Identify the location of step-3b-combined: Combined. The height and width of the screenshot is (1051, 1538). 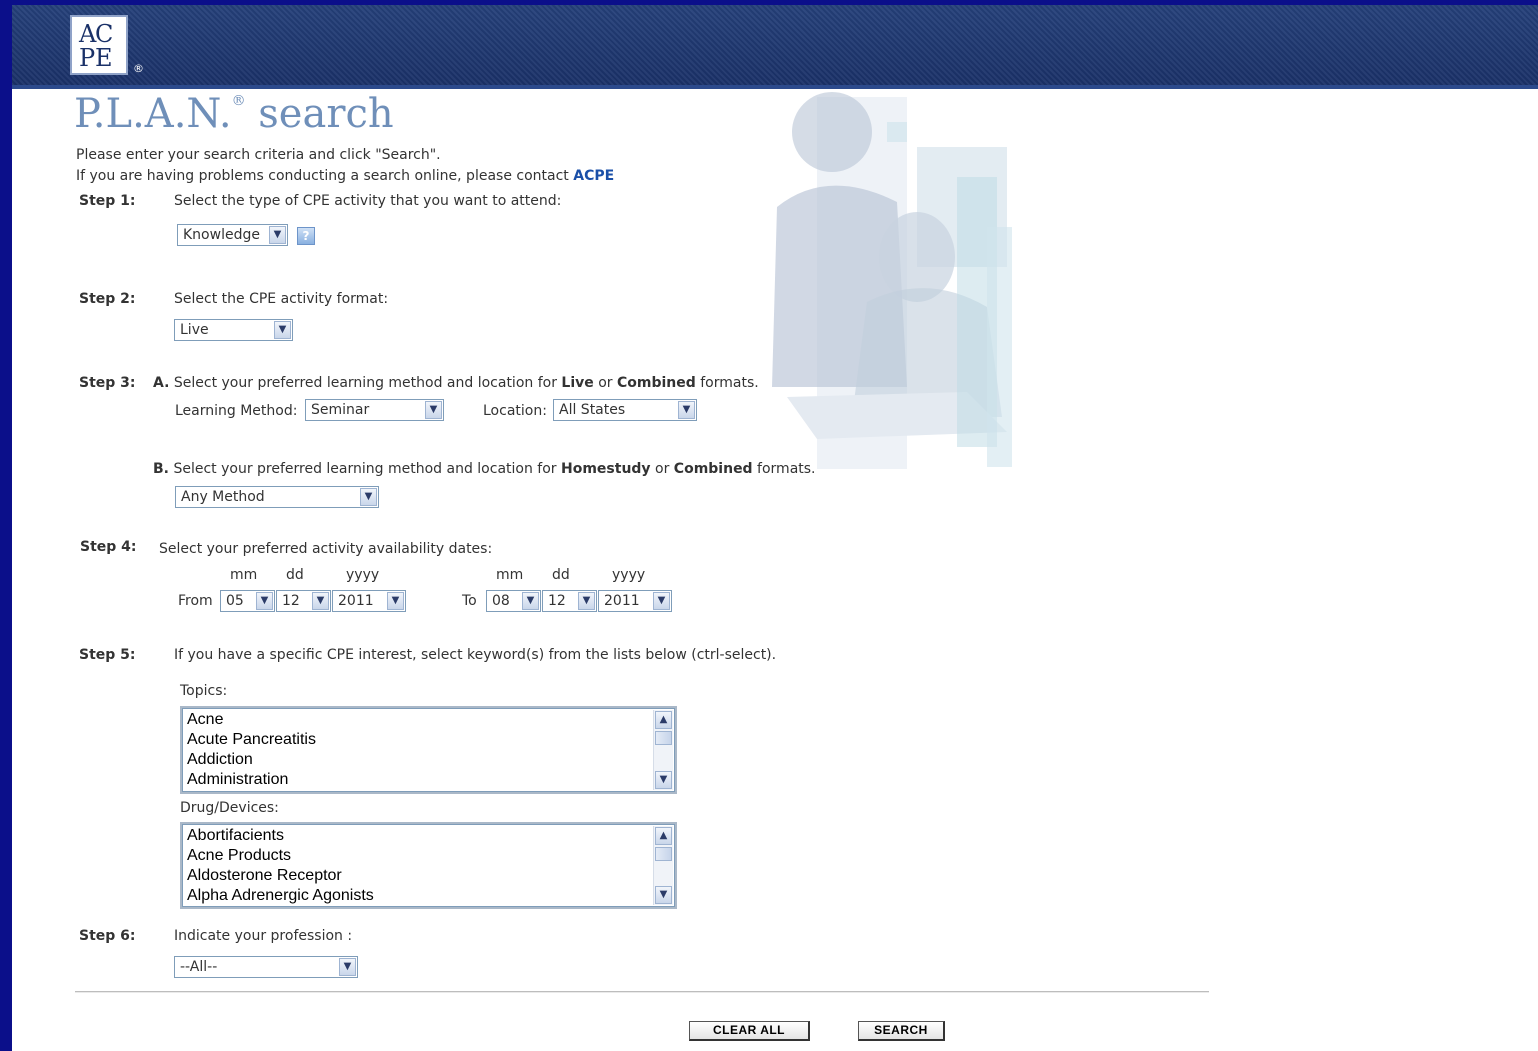
(713, 469).